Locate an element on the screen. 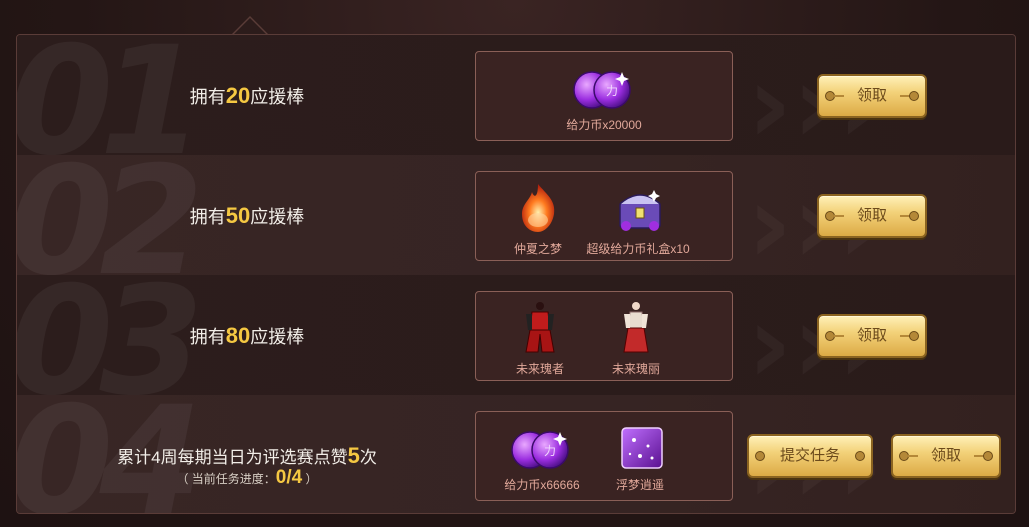  red-outfit-icon is located at coordinates (540, 327).